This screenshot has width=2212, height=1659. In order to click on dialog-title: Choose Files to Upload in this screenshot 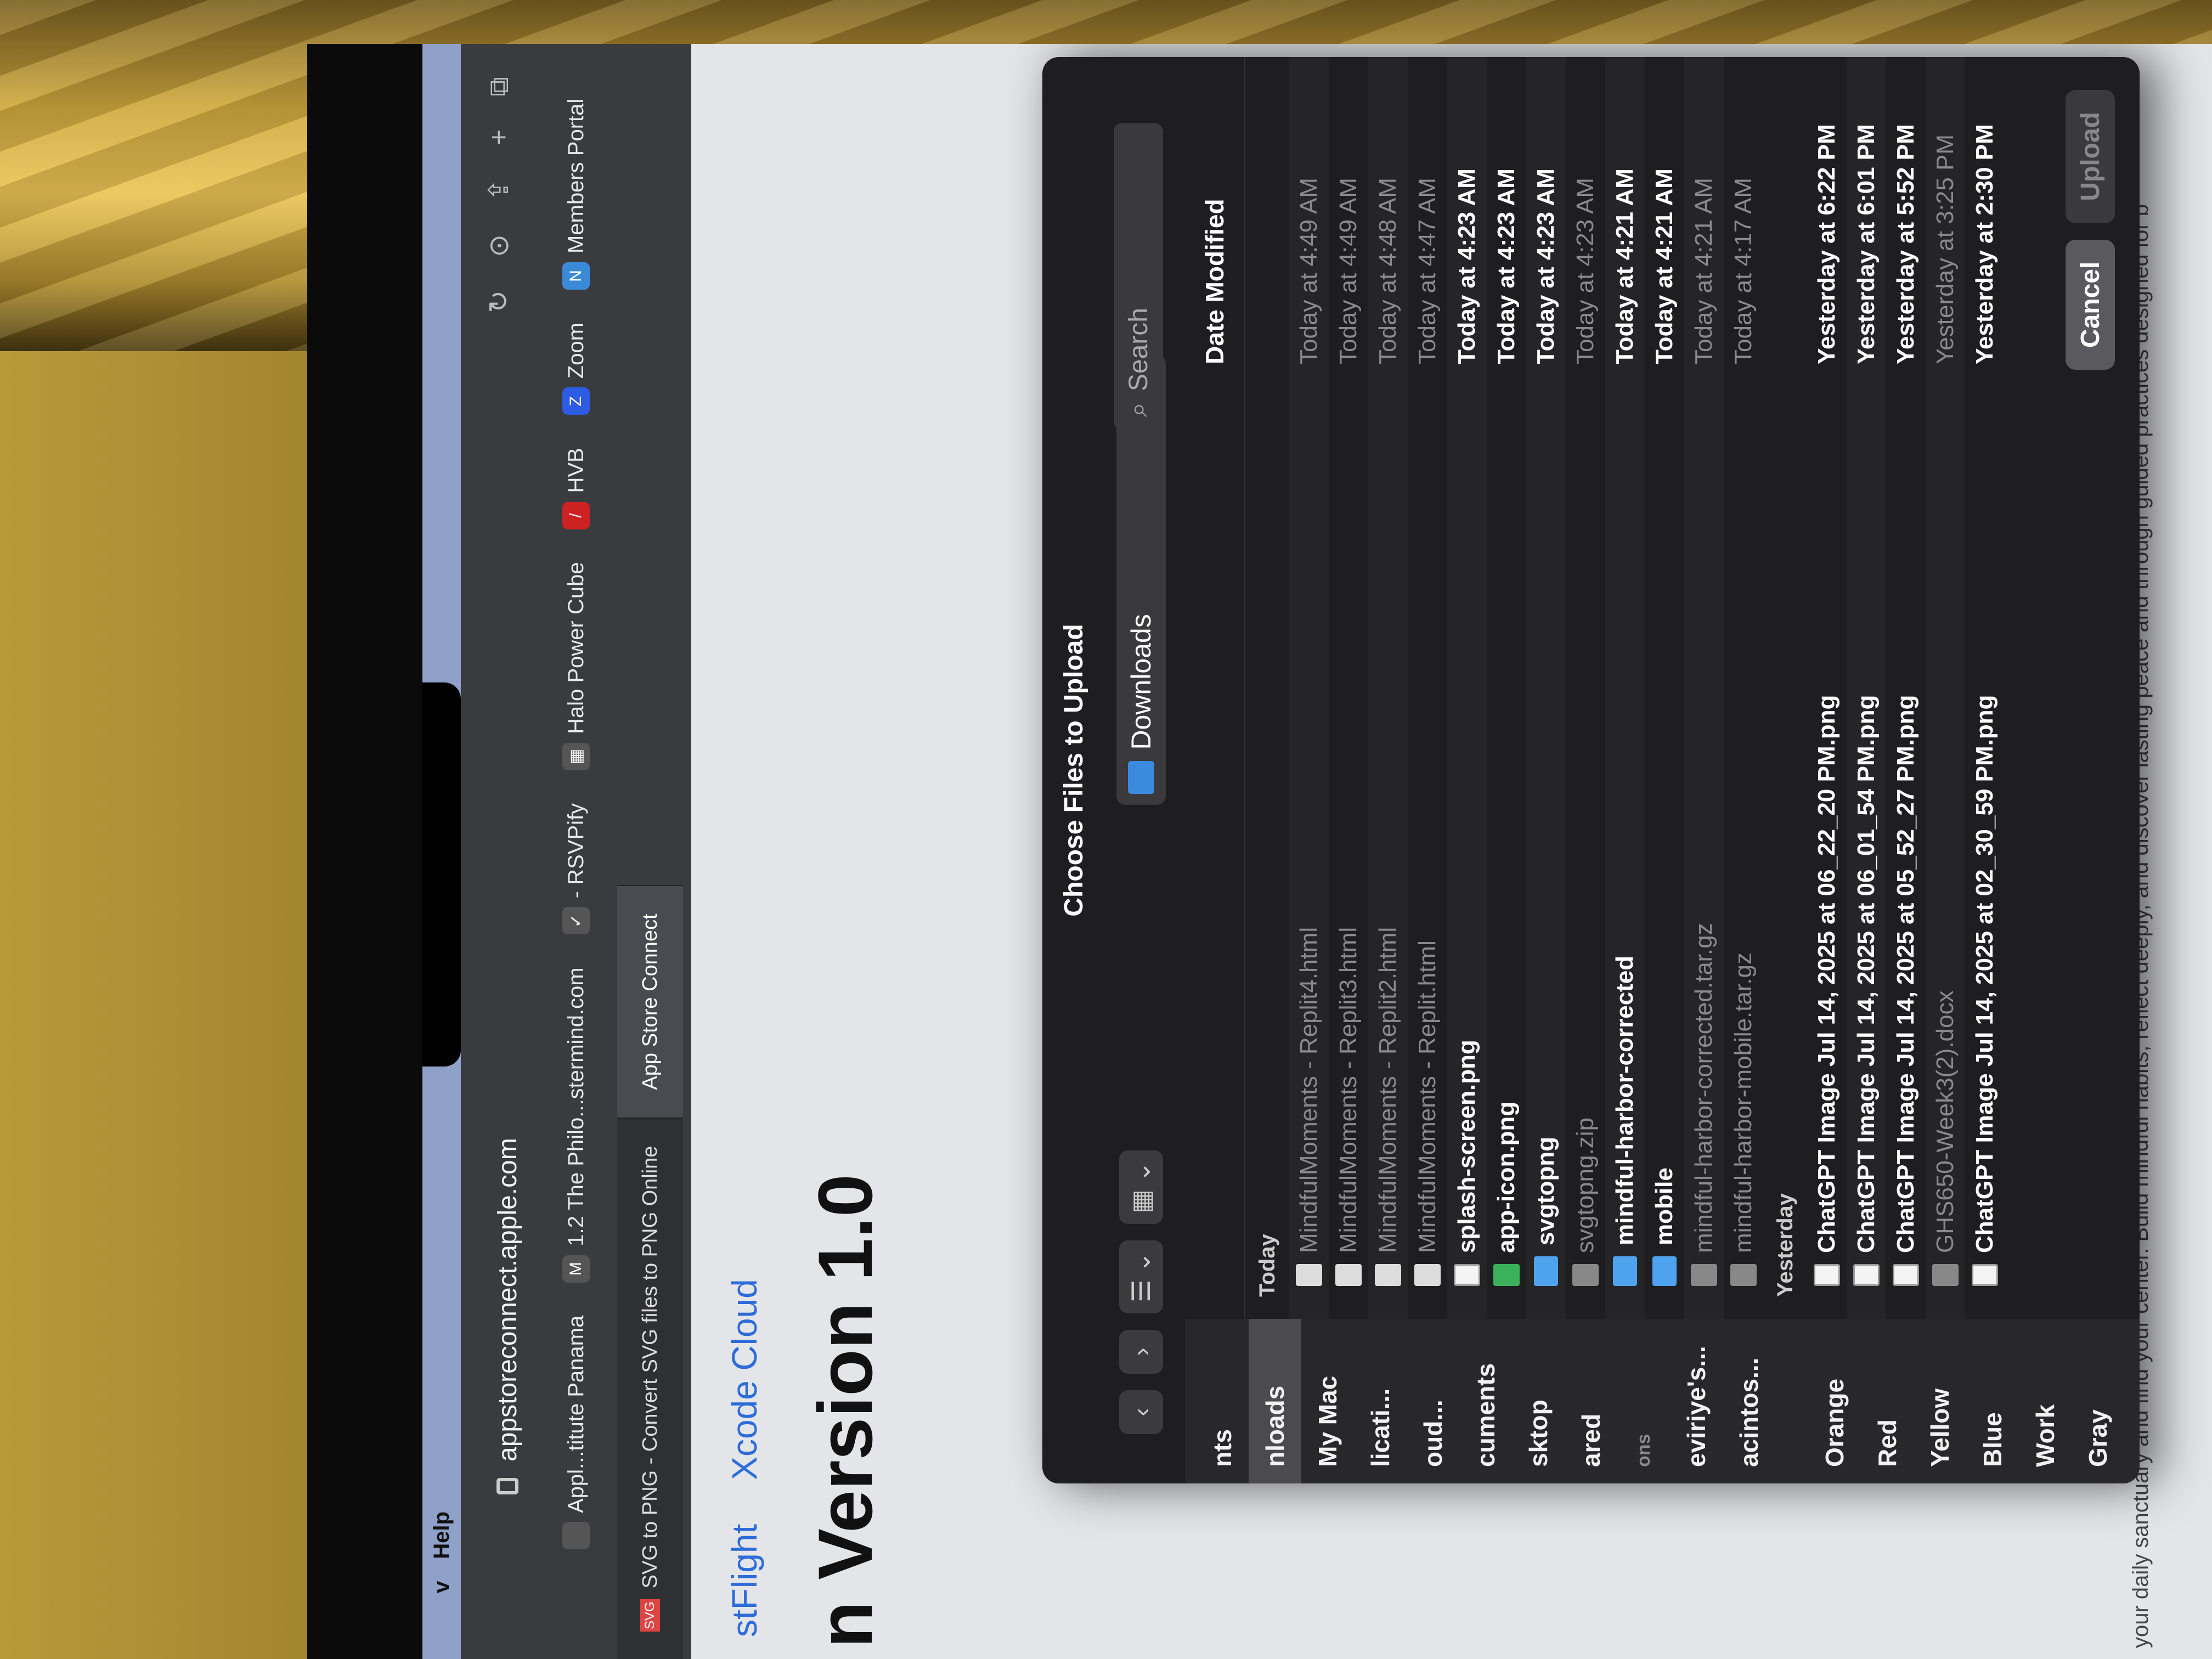, I will do `click(1073, 770)`.